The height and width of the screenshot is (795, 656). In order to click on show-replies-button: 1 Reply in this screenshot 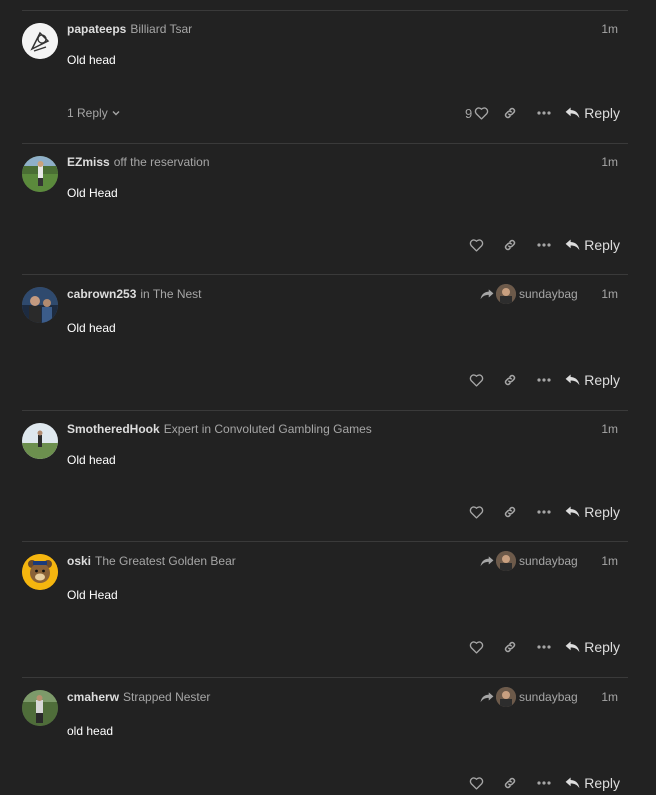, I will do `click(94, 113)`.